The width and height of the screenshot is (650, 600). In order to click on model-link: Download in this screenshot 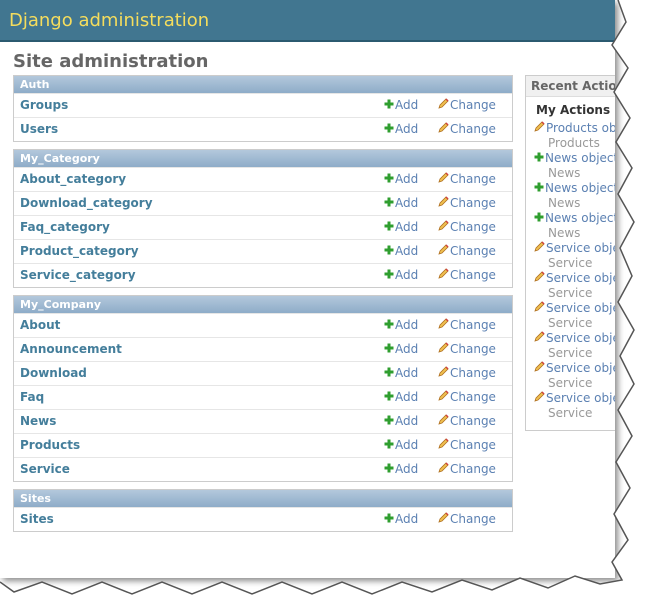, I will do `click(53, 373)`.